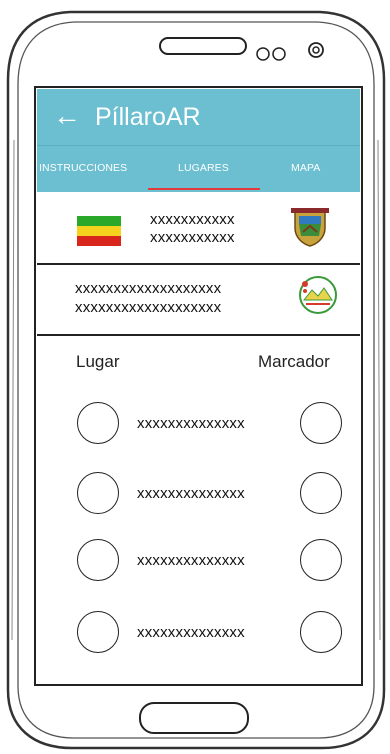 This screenshot has width=390, height=754. I want to click on card2-line1: xxxxxxxxxxxxxxxxxxx, so click(148, 288).